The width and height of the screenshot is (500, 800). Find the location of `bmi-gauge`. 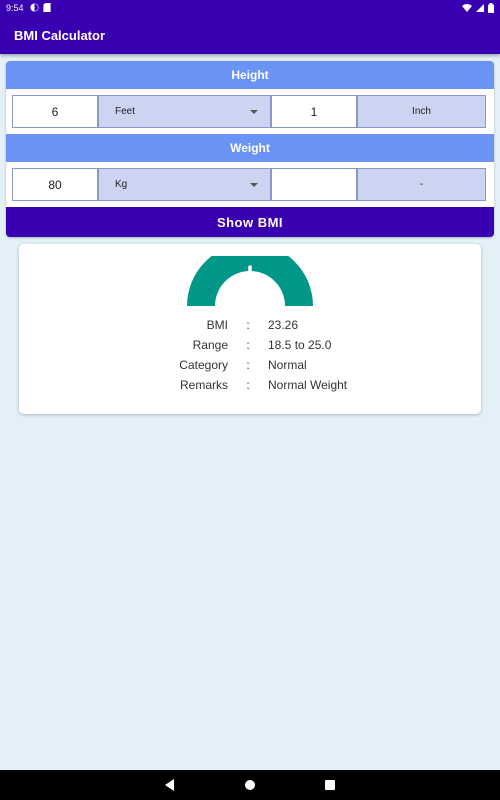

bmi-gauge is located at coordinates (250, 281).